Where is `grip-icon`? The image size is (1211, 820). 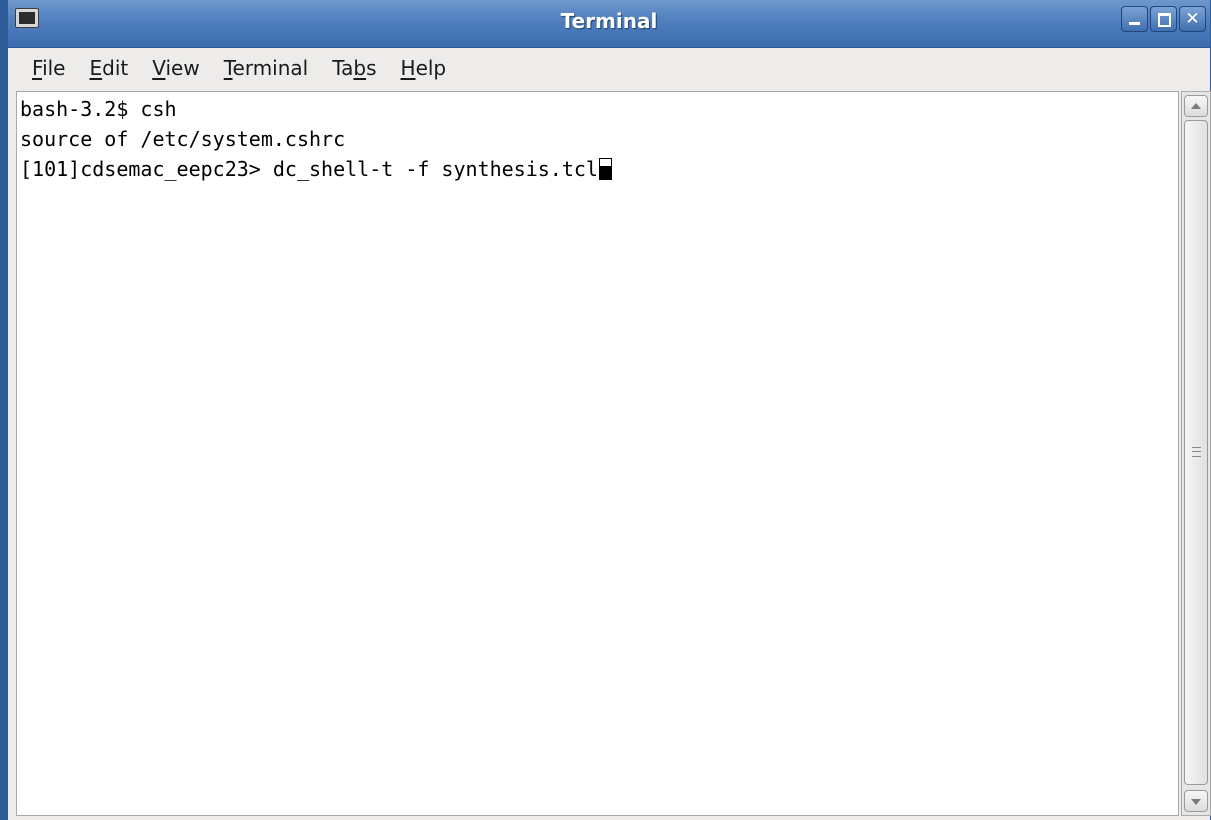 grip-icon is located at coordinates (1196, 452).